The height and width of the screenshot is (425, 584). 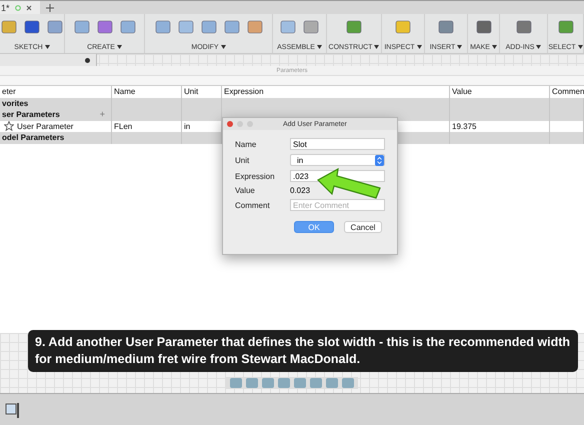 I want to click on field-label: Expression, so click(x=255, y=176).